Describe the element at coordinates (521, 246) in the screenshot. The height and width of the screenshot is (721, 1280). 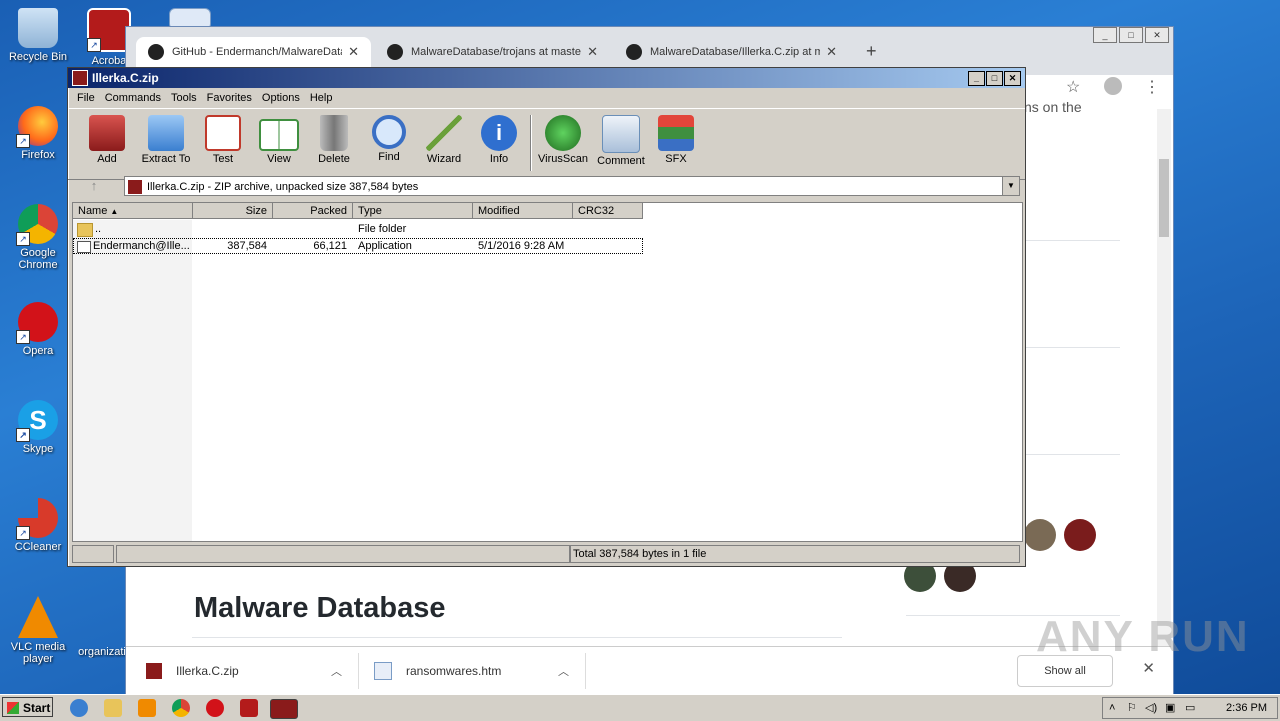
I see `cell-modified: 5/1/2016 9:28 AM` at that location.